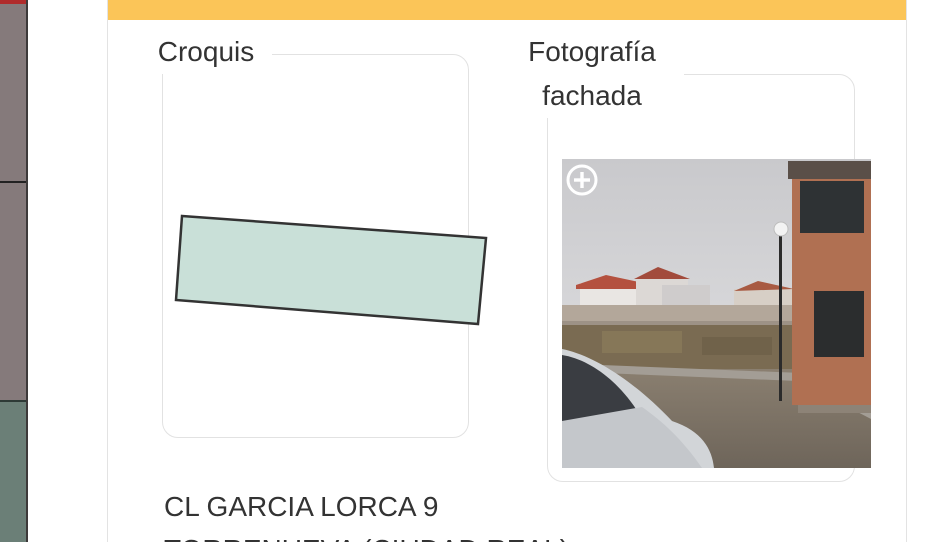  I want to click on parcel-shape, so click(331, 270).